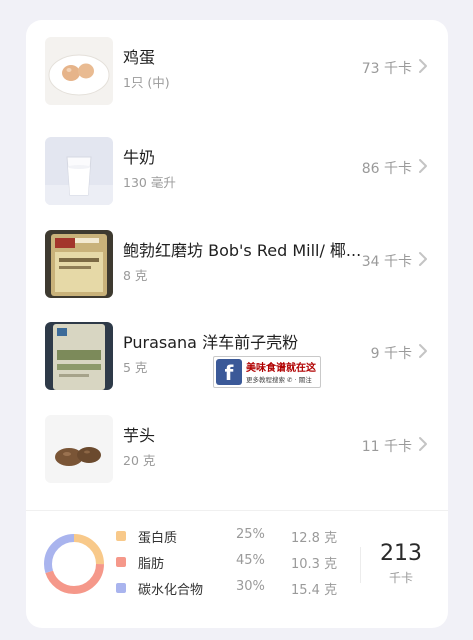 This screenshot has height=640, width=473. What do you see at coordinates (314, 590) in the screenshot?
I see `legend-grams: 15.4 克` at bounding box center [314, 590].